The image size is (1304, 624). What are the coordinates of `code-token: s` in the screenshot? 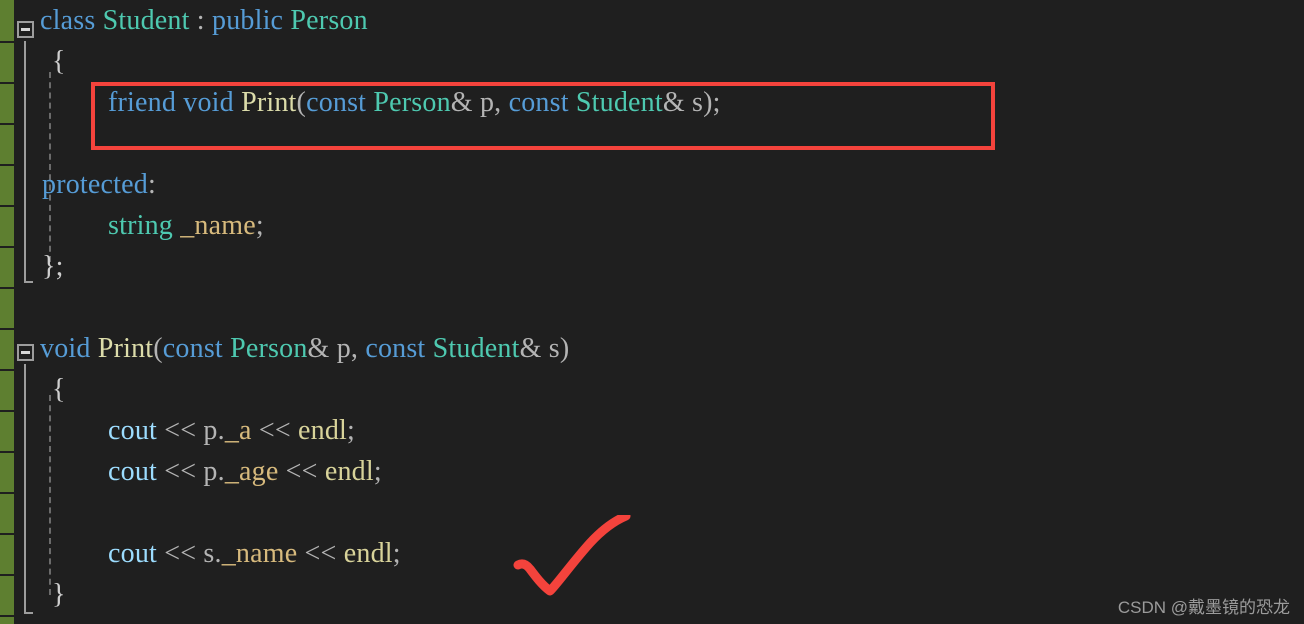 It's located at (209, 553).